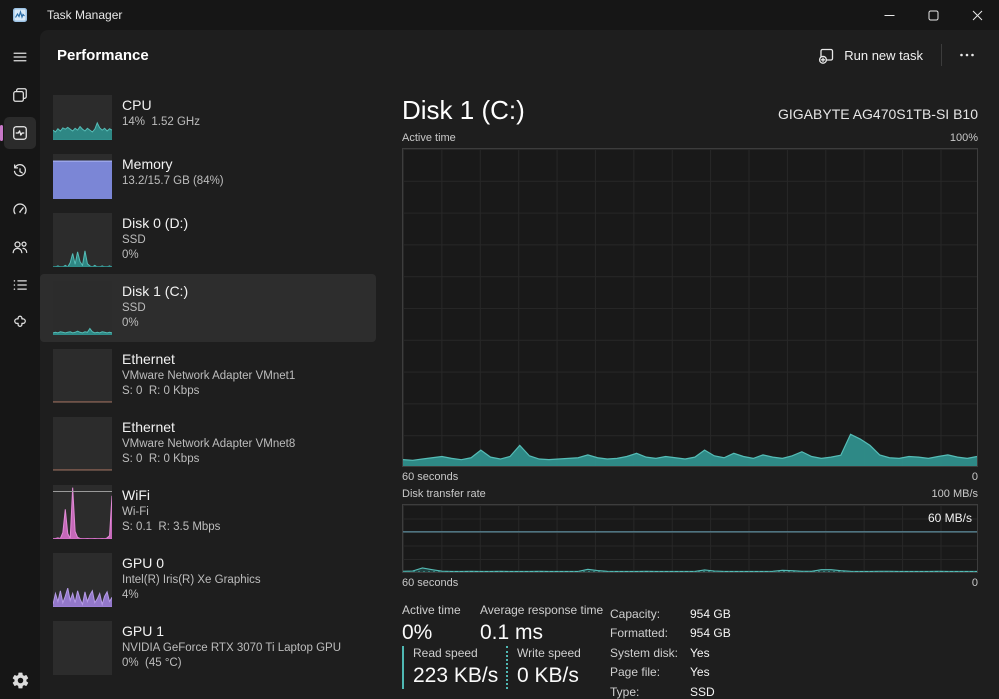  Describe the element at coordinates (20, 95) in the screenshot. I see `rail-item-processes` at that location.